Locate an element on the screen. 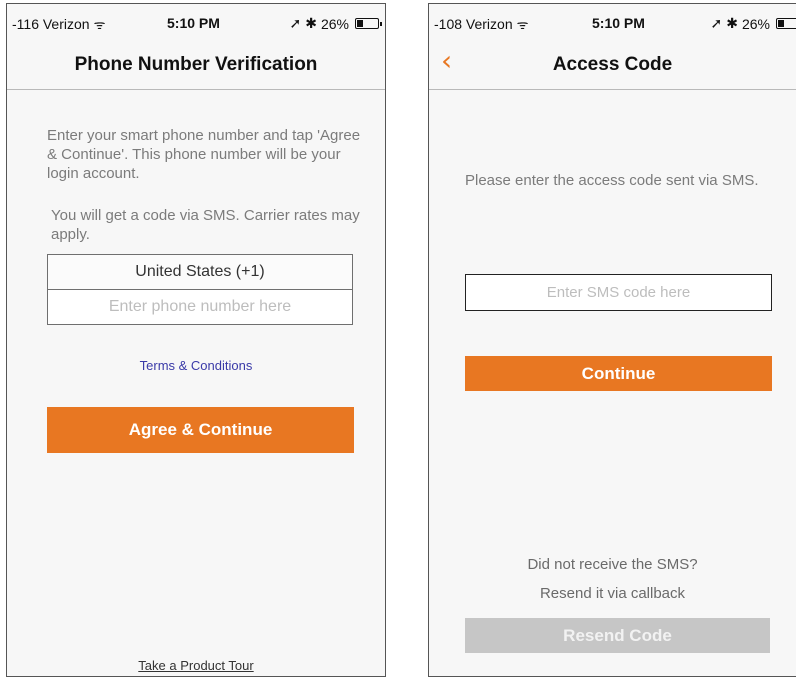 Image resolution: width=796 pixels, height=677 pixels. sms-code-input is located at coordinates (618, 292).